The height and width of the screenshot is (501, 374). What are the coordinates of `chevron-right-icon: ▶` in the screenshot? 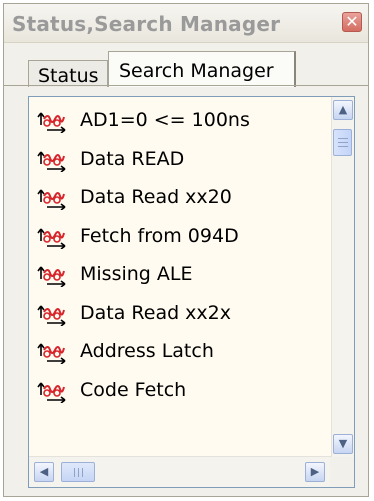 It's located at (315, 471).